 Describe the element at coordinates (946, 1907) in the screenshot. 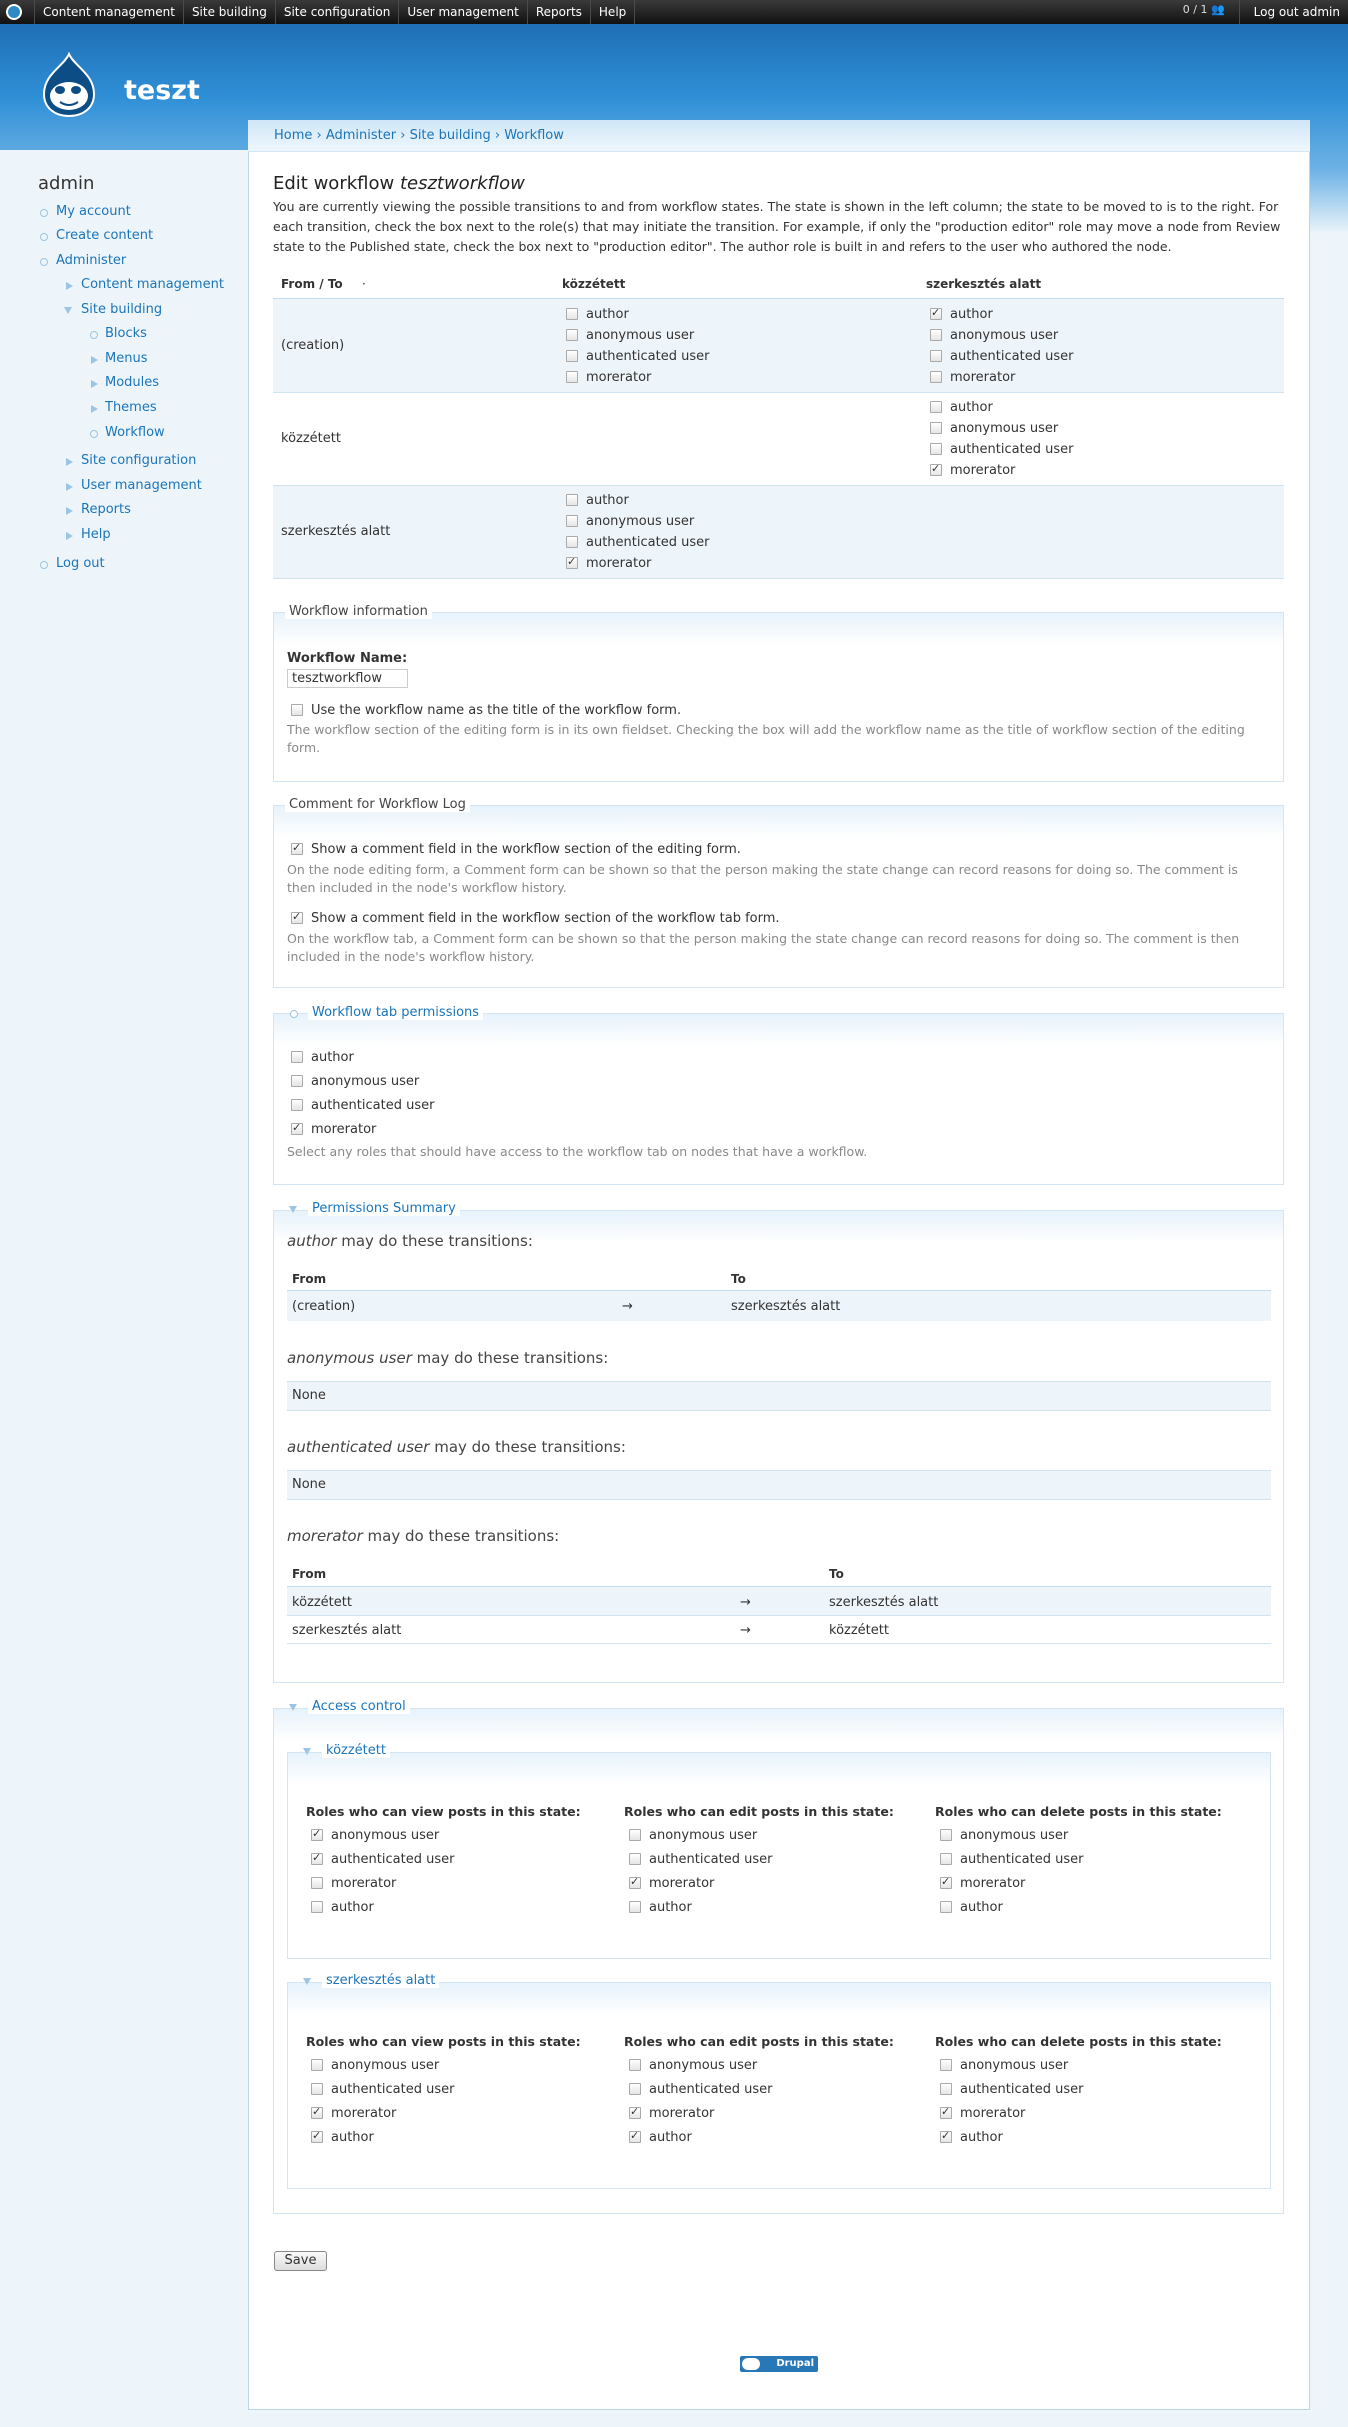

I see `checkbox-pub-delete-author` at that location.